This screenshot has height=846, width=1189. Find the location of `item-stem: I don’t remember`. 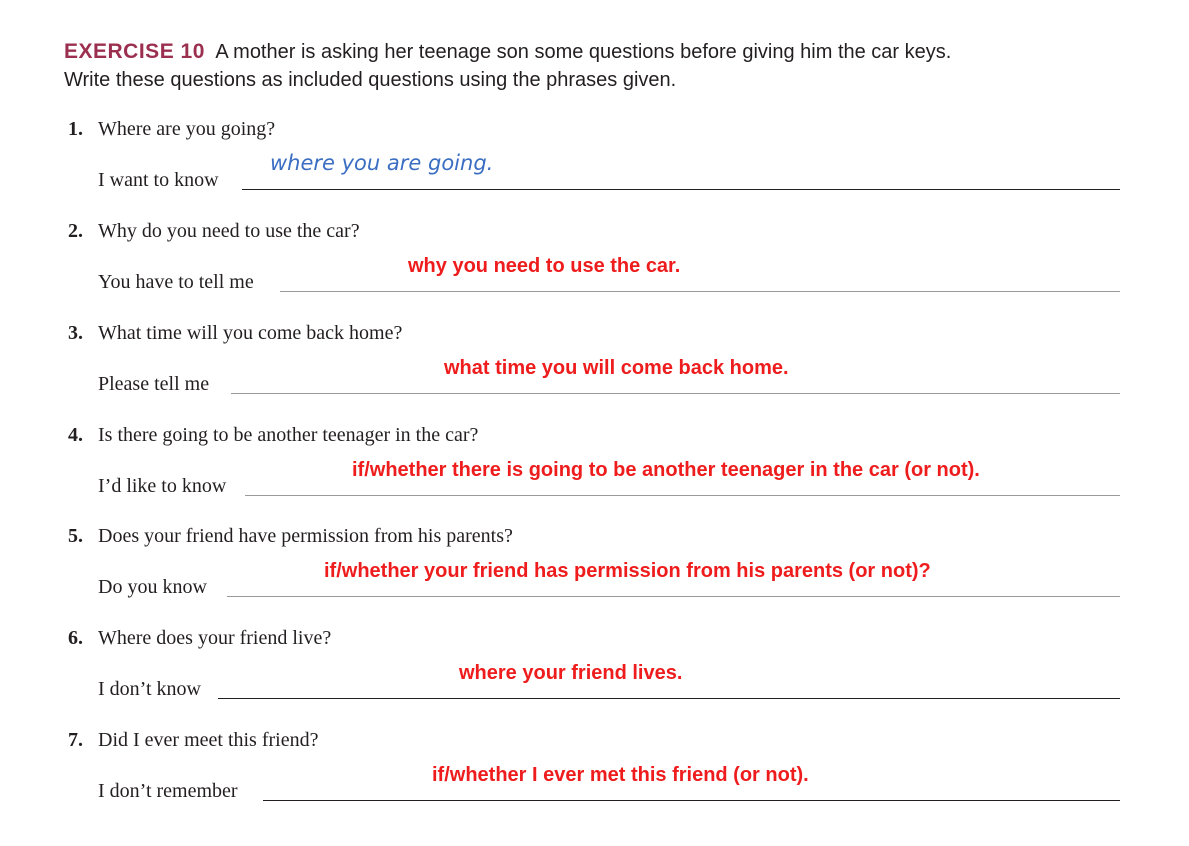

item-stem: I don’t remember is located at coordinates (168, 791).